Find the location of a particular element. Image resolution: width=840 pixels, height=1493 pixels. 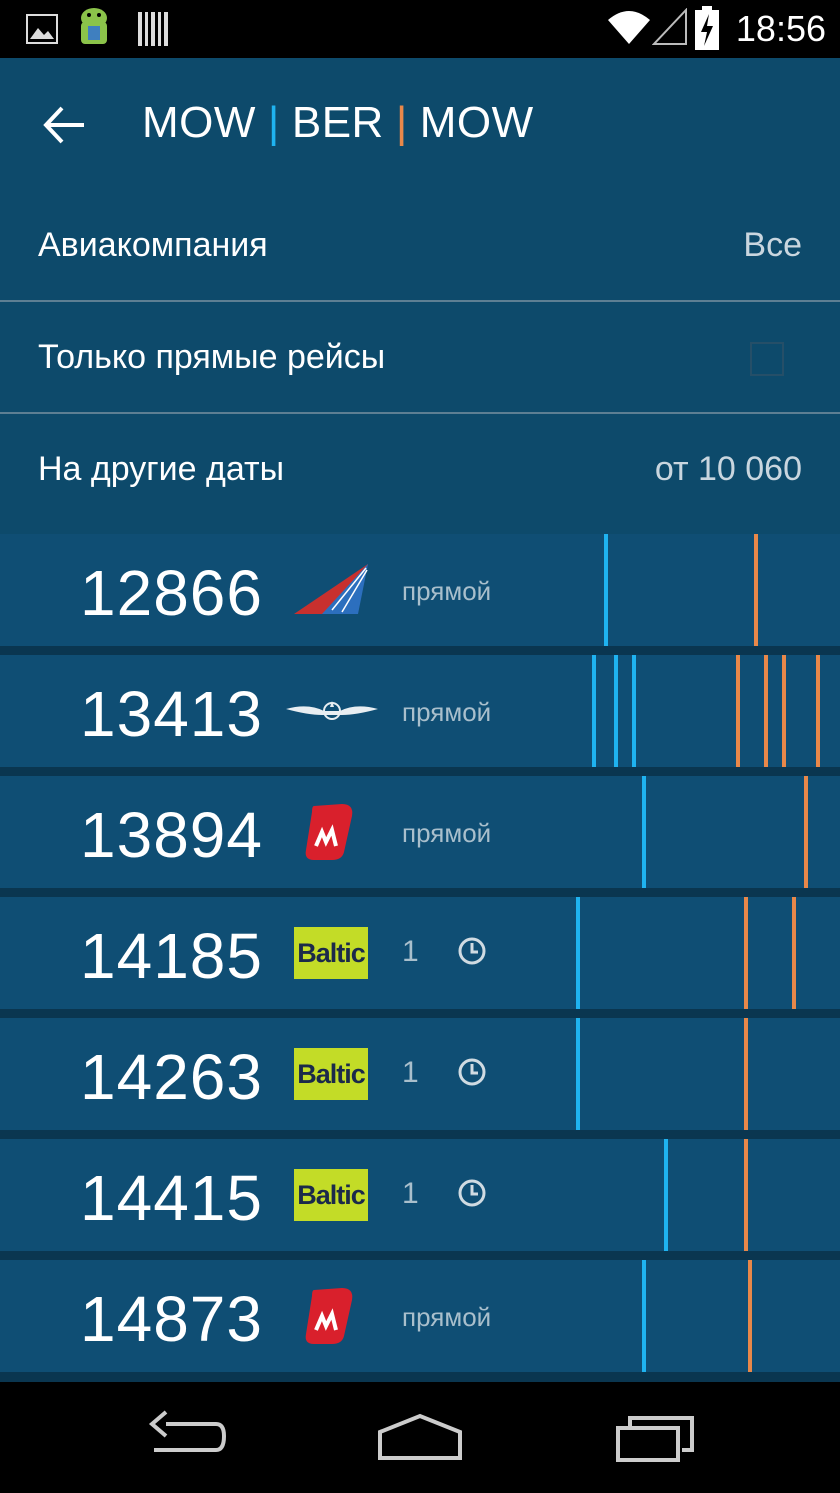

battery-charging-icon is located at coordinates (707, 28).